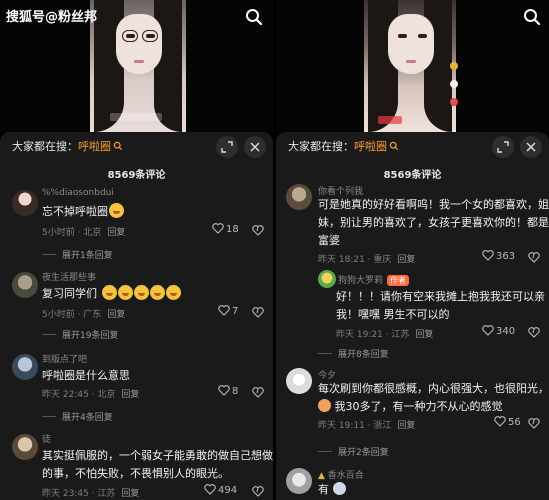 The image size is (549, 500). I want to click on expand-replies-button: 展开19条回复, so click(80, 334).